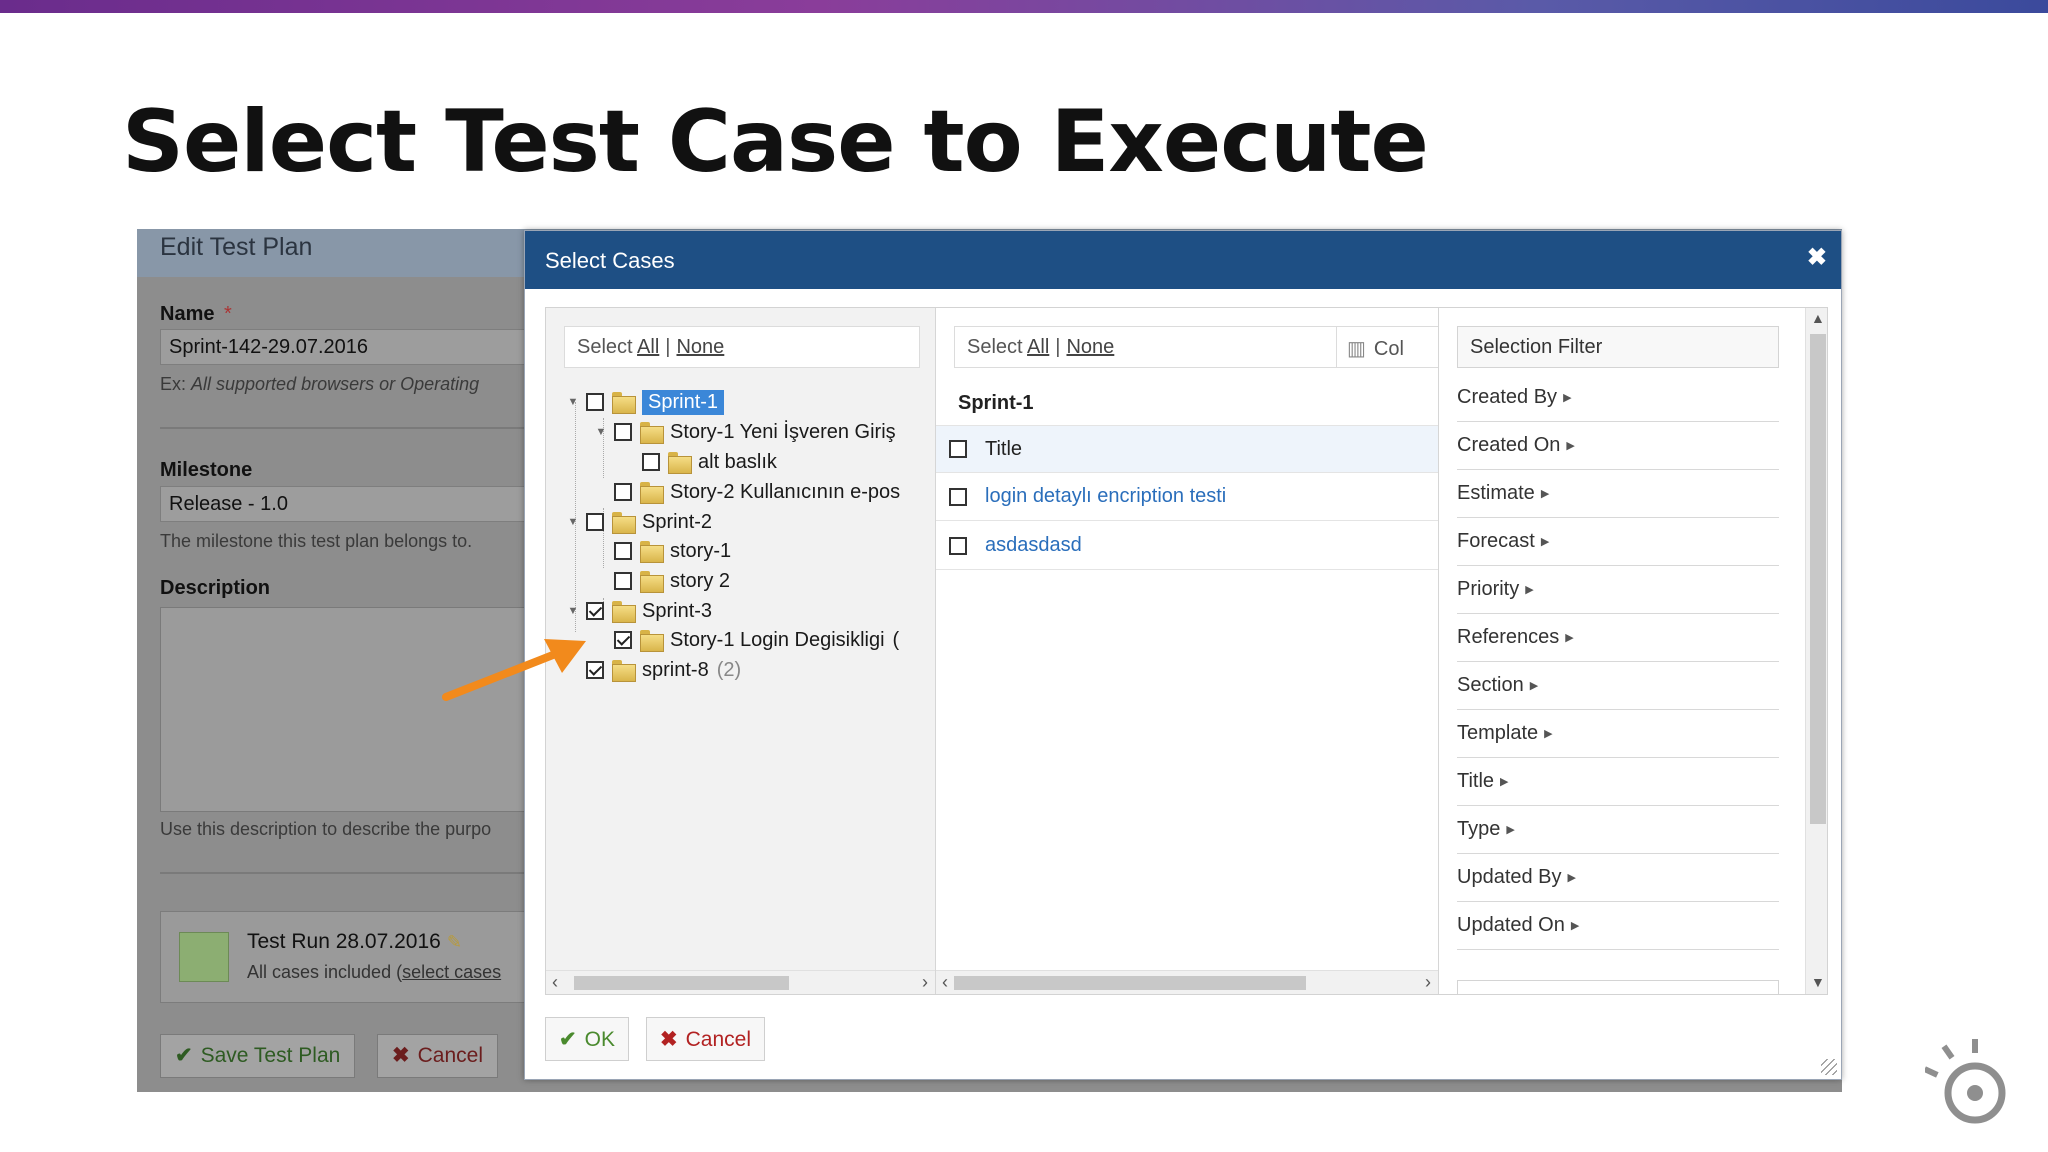 Image resolution: width=2048 pixels, height=1152 pixels. Describe the element at coordinates (639, 522) in the screenshot. I see `tree-node: ▼ Sprint-2` at that location.